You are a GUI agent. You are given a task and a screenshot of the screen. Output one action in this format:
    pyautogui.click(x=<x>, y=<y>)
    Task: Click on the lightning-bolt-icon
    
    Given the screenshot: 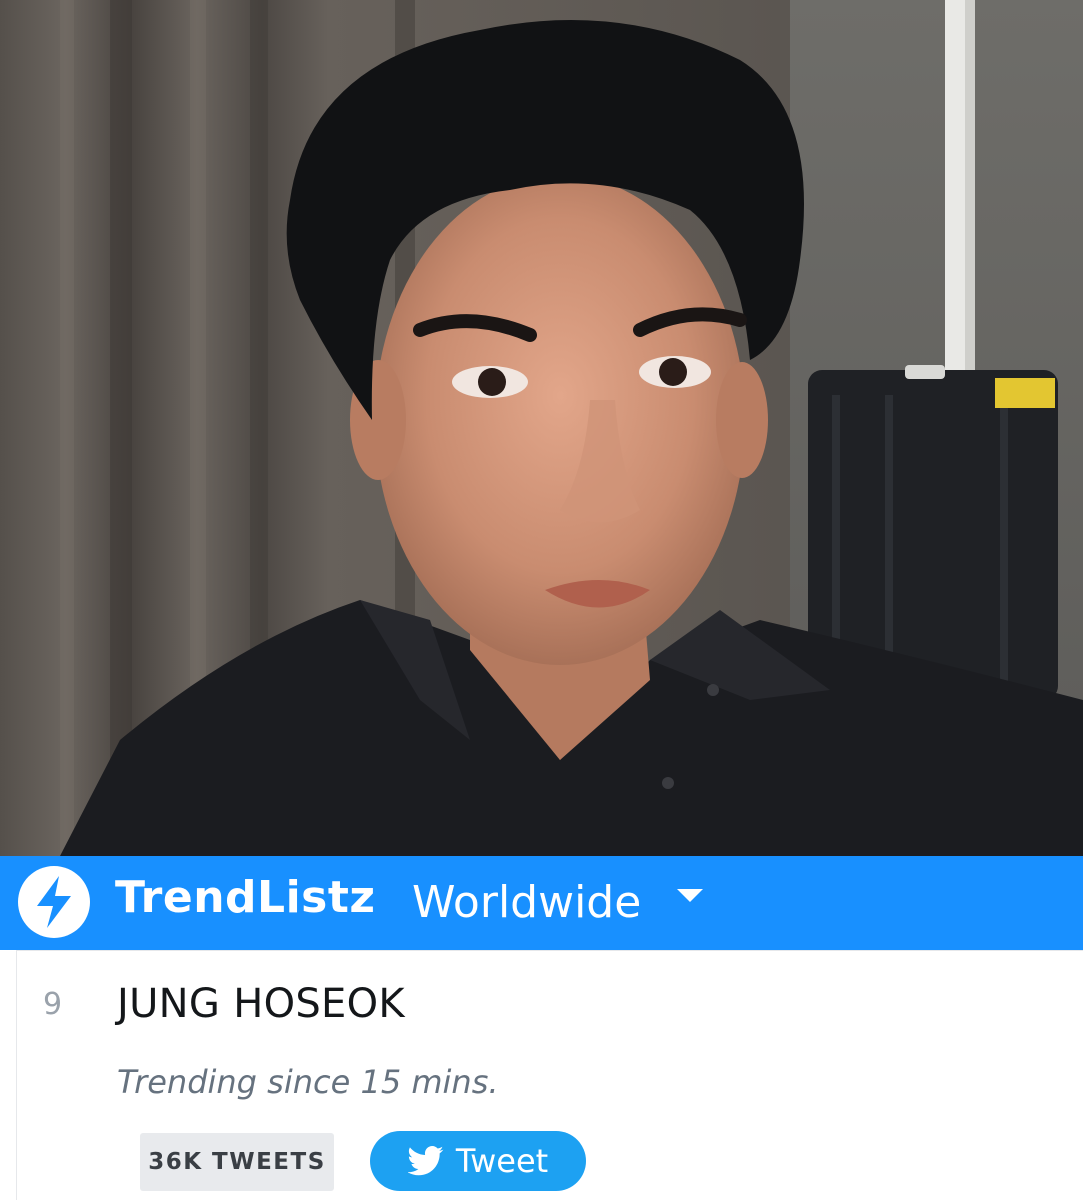 What is the action you would take?
    pyautogui.click(x=54, y=902)
    